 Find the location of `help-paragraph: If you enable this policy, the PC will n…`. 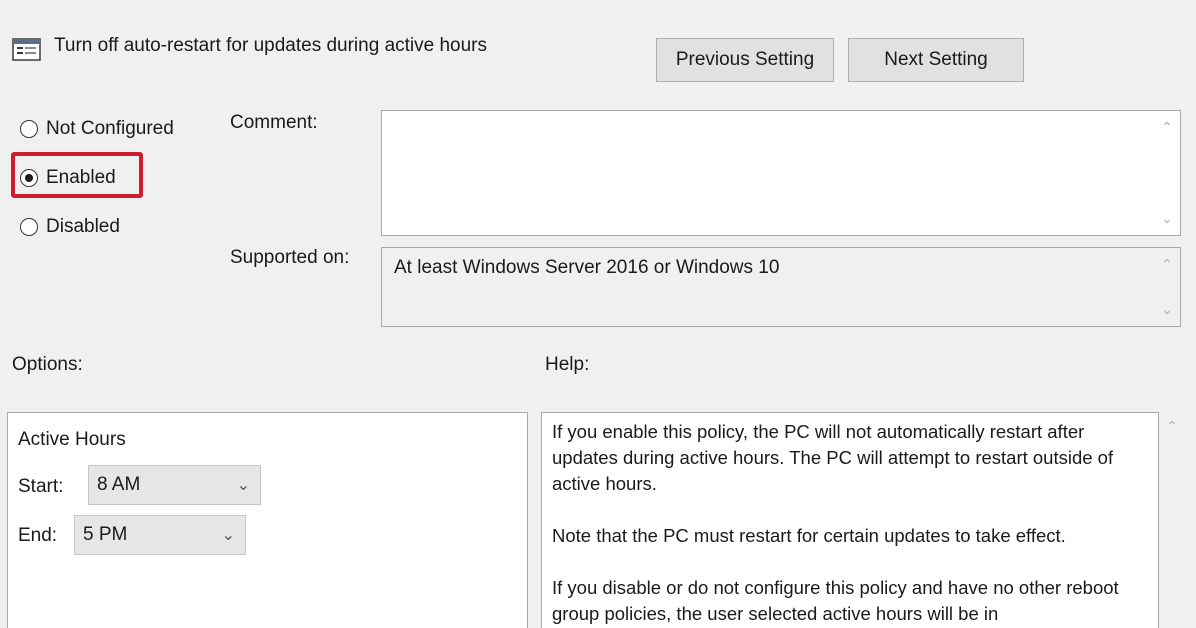

help-paragraph: If you enable this policy, the PC will n… is located at coordinates (833, 457).